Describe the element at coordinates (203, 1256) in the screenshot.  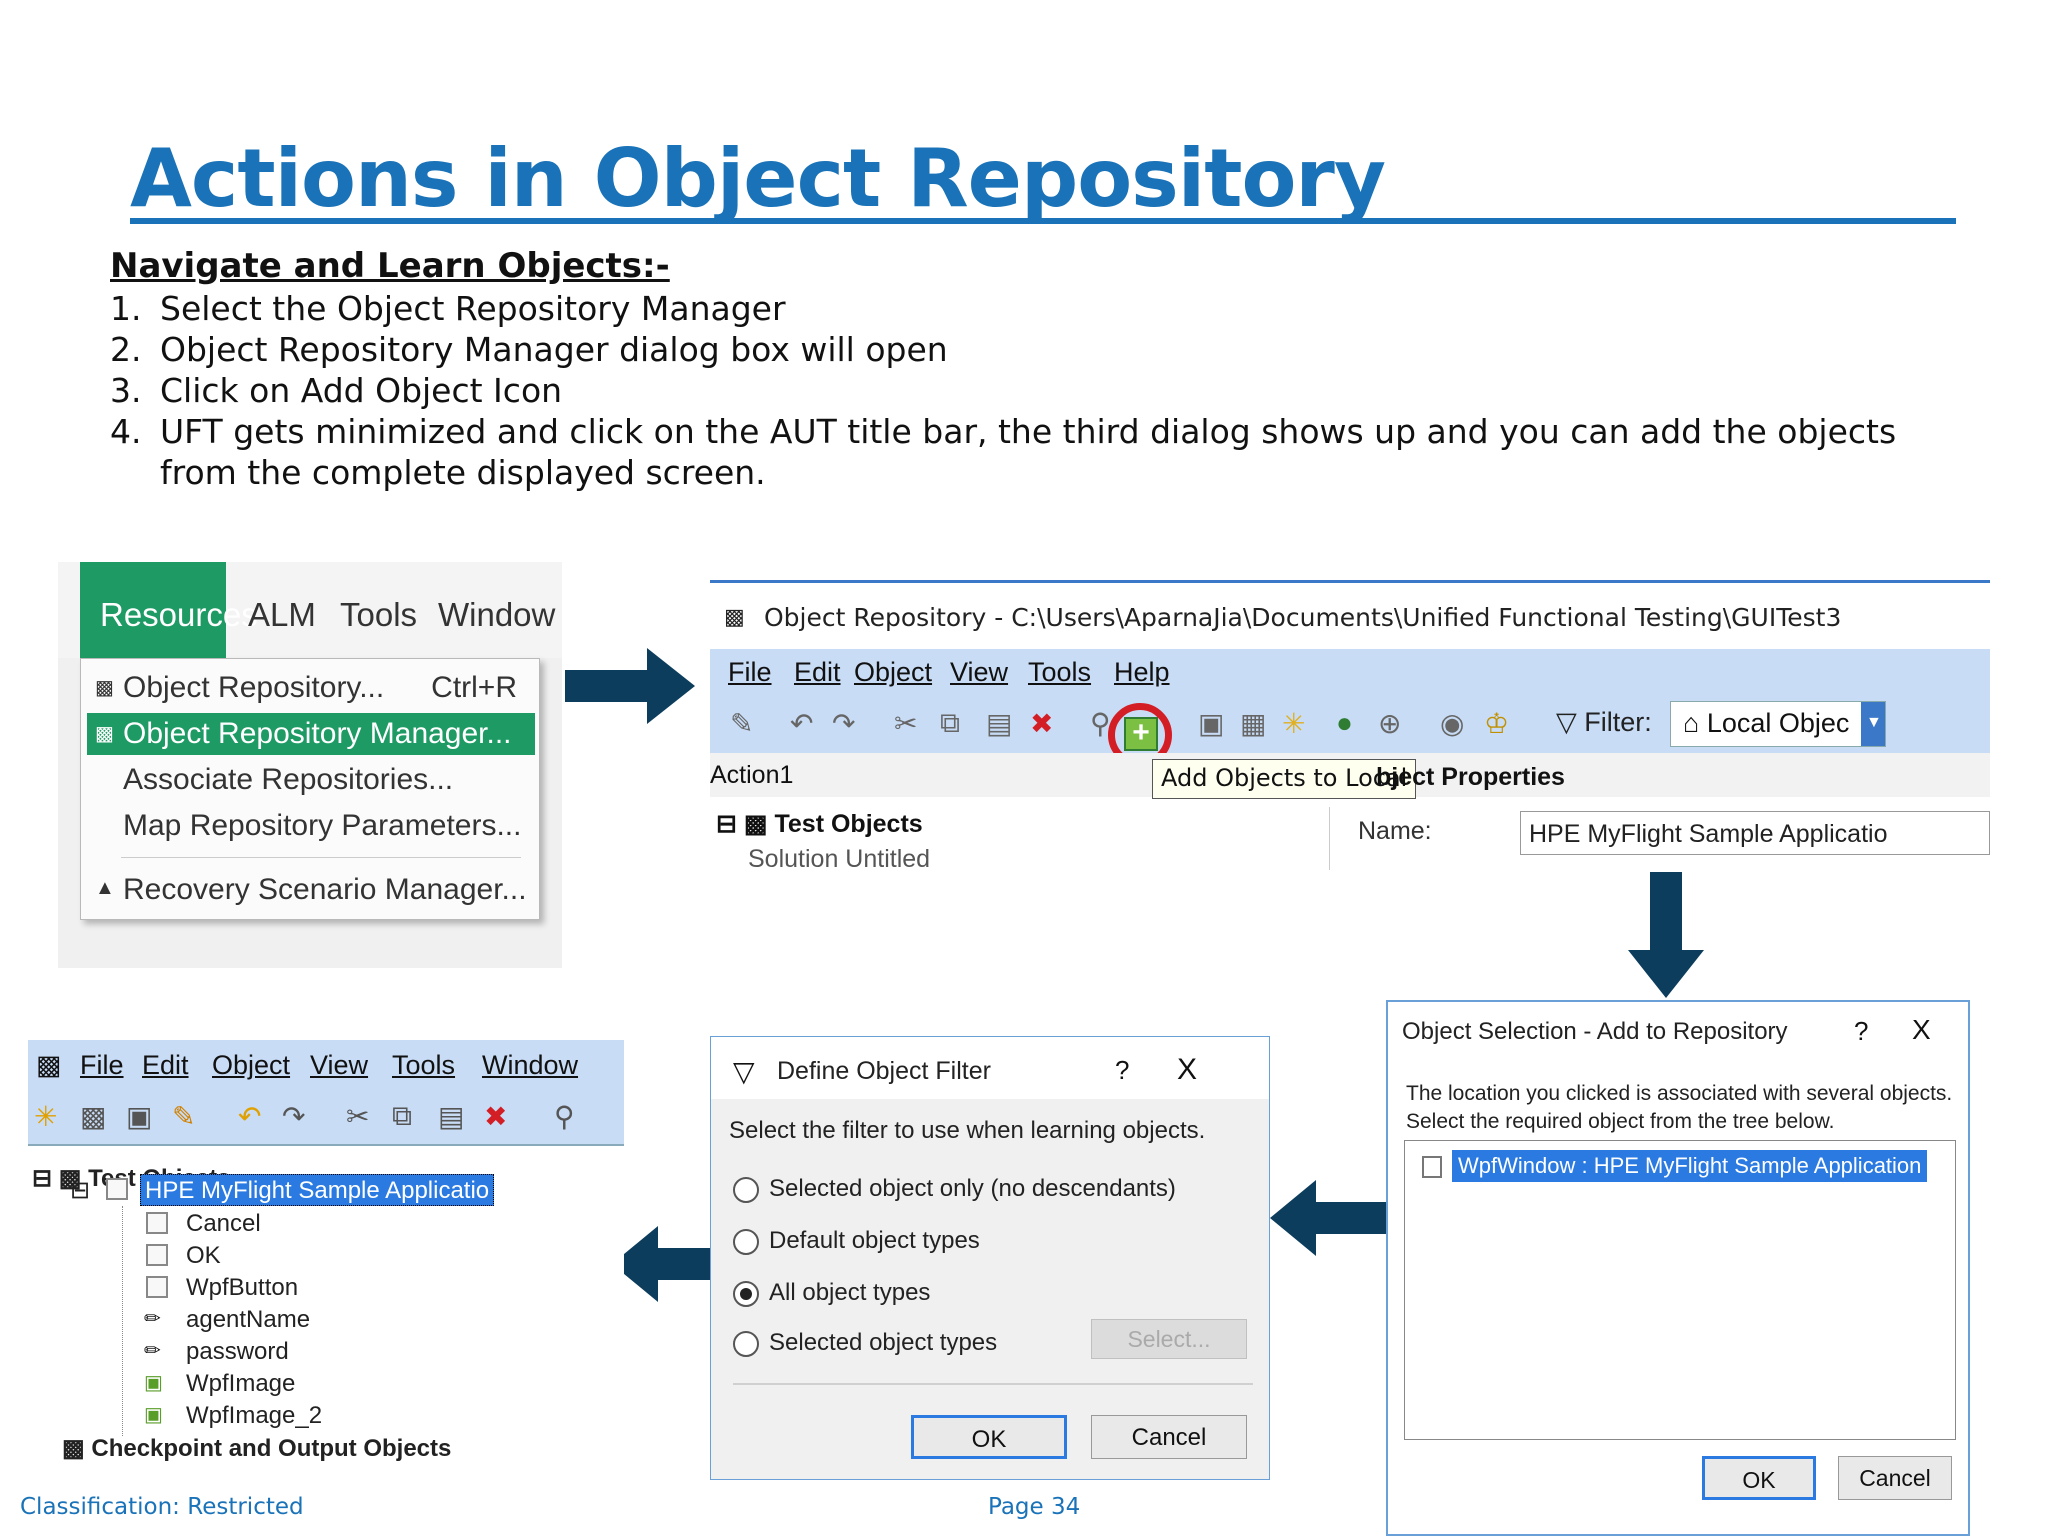
I see `tree-item-ok: OK` at that location.